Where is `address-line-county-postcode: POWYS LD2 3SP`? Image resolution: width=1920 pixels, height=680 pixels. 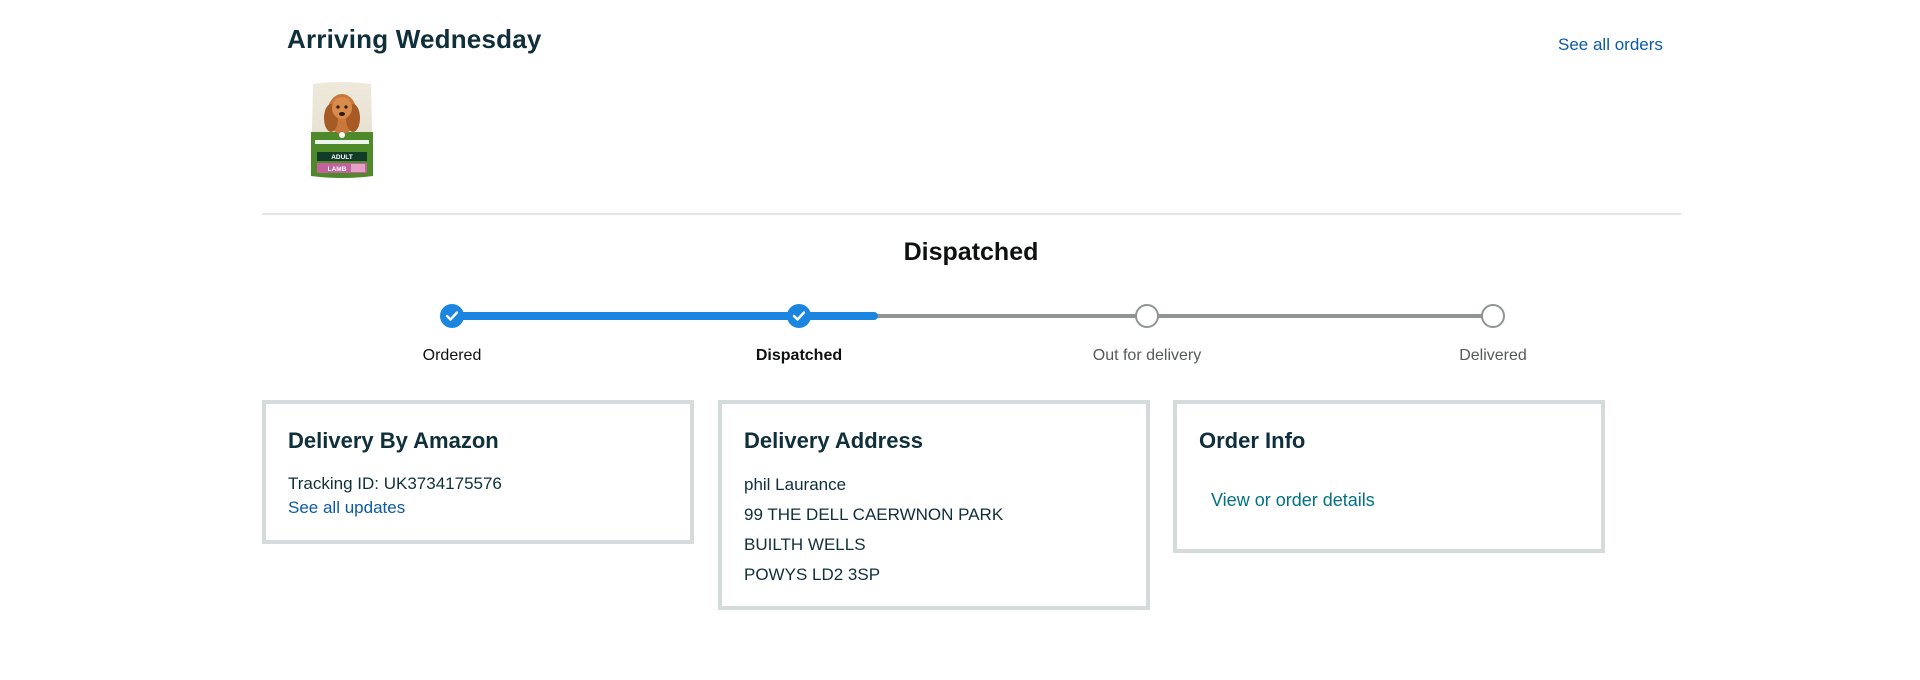 address-line-county-postcode: POWYS LD2 3SP is located at coordinates (812, 574).